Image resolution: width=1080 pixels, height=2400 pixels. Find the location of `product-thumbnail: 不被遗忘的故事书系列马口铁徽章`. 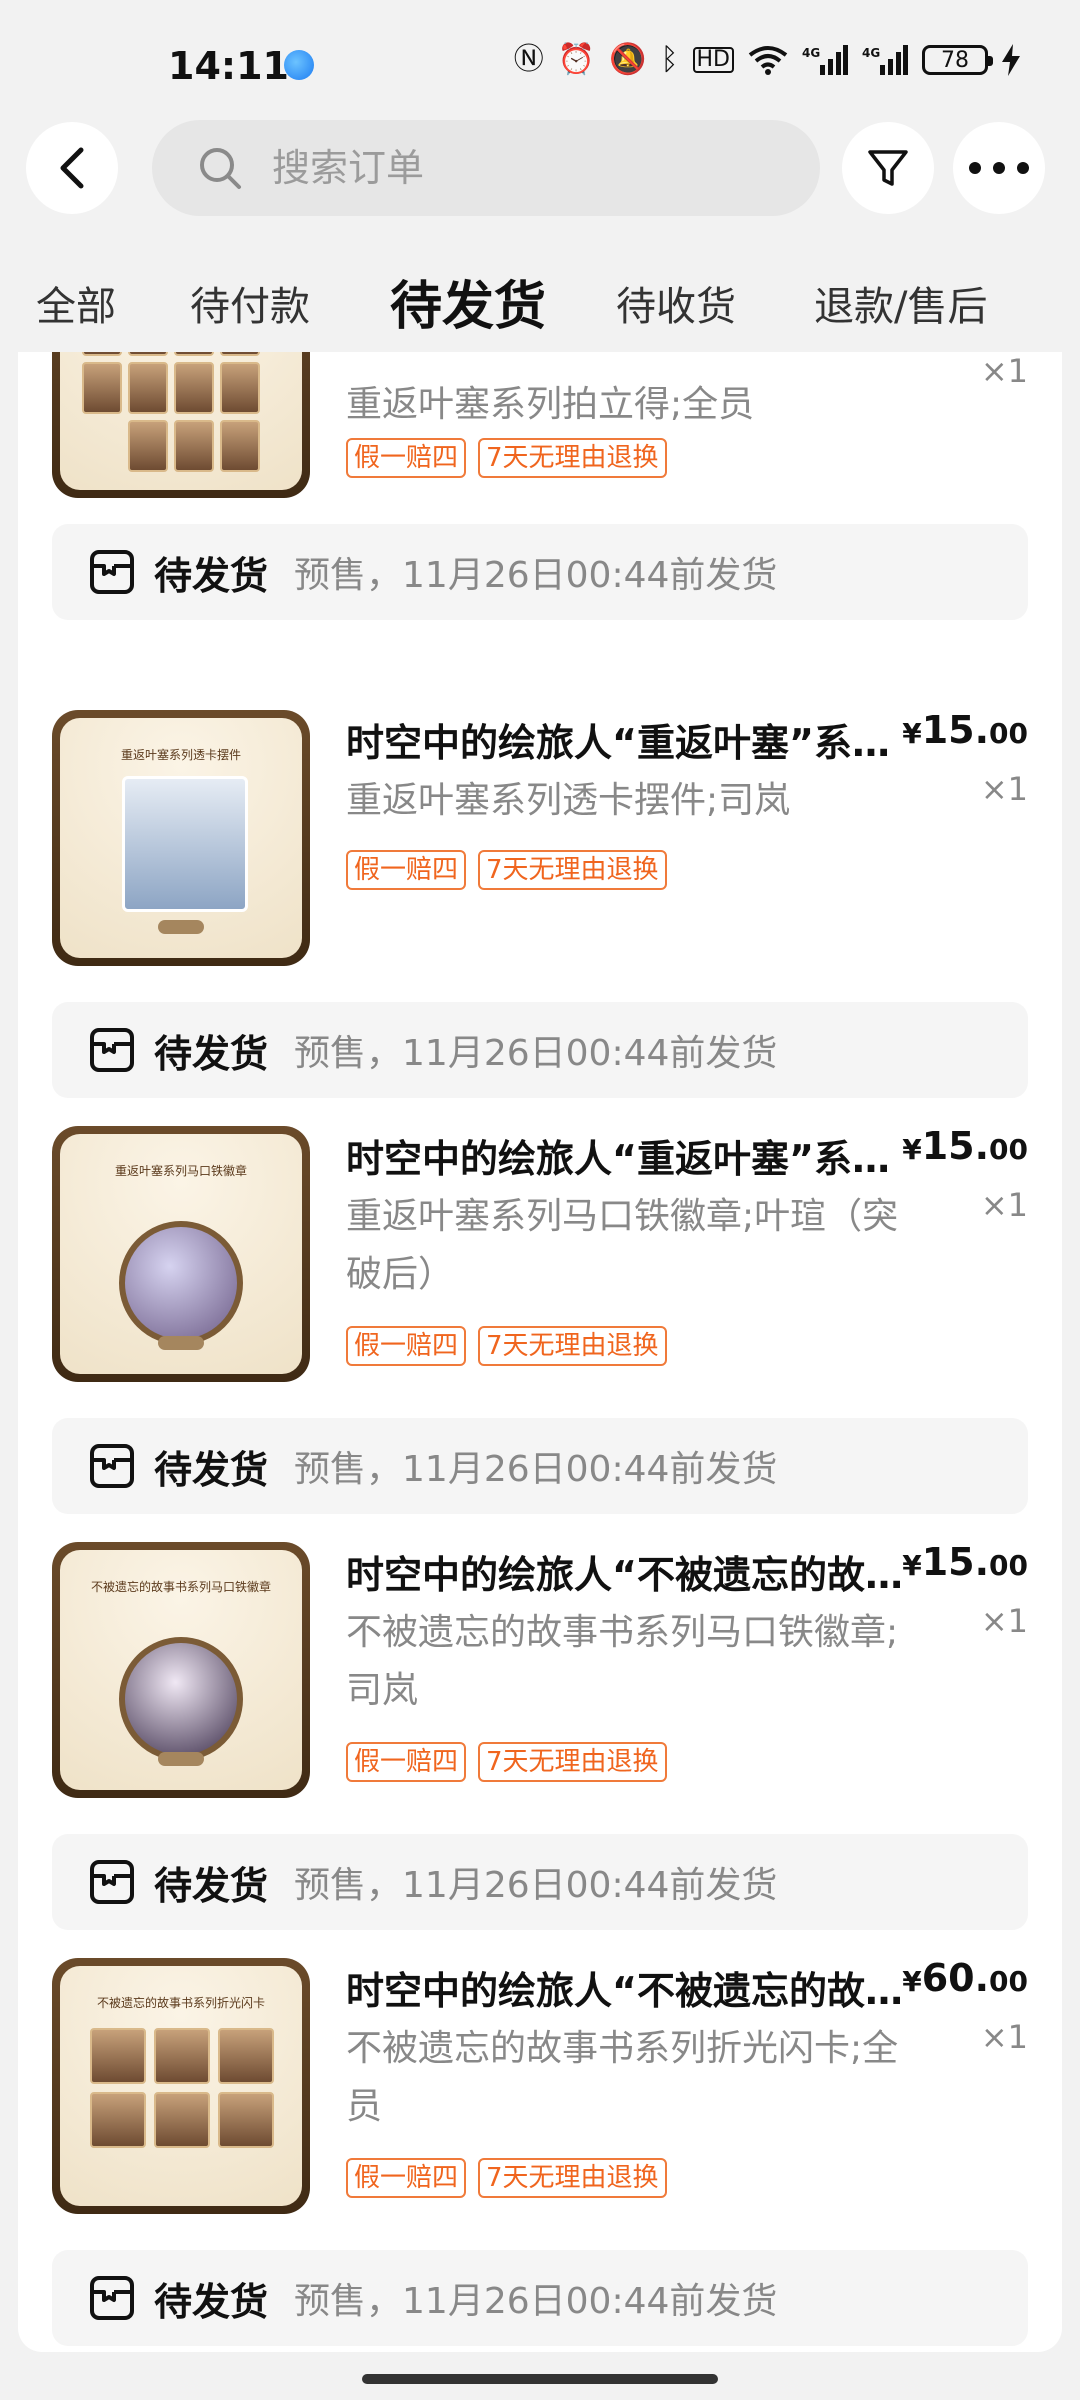

product-thumbnail: 不被遗忘的故事书系列马口铁徽章 is located at coordinates (181, 1670).